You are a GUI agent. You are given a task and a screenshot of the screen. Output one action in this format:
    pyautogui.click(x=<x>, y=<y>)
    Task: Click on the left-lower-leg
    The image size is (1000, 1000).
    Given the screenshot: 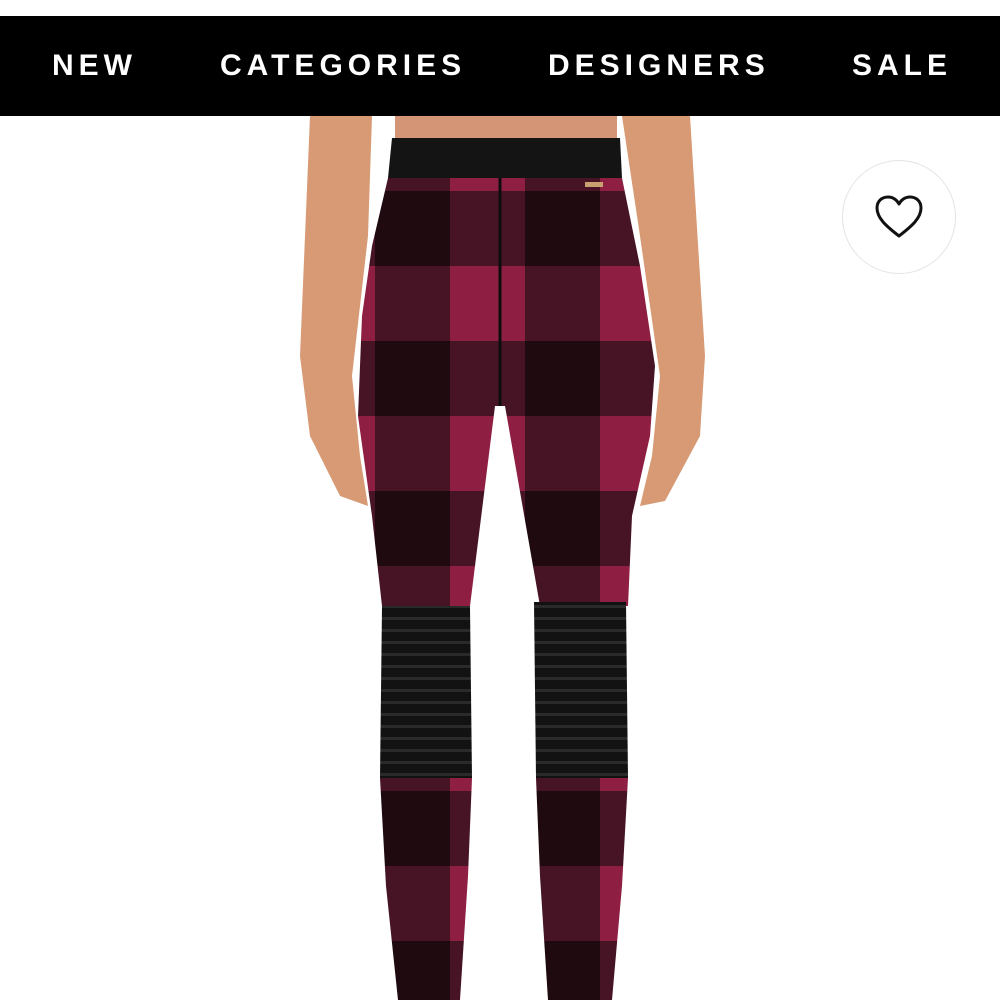 What is the action you would take?
    pyautogui.click(x=426, y=889)
    